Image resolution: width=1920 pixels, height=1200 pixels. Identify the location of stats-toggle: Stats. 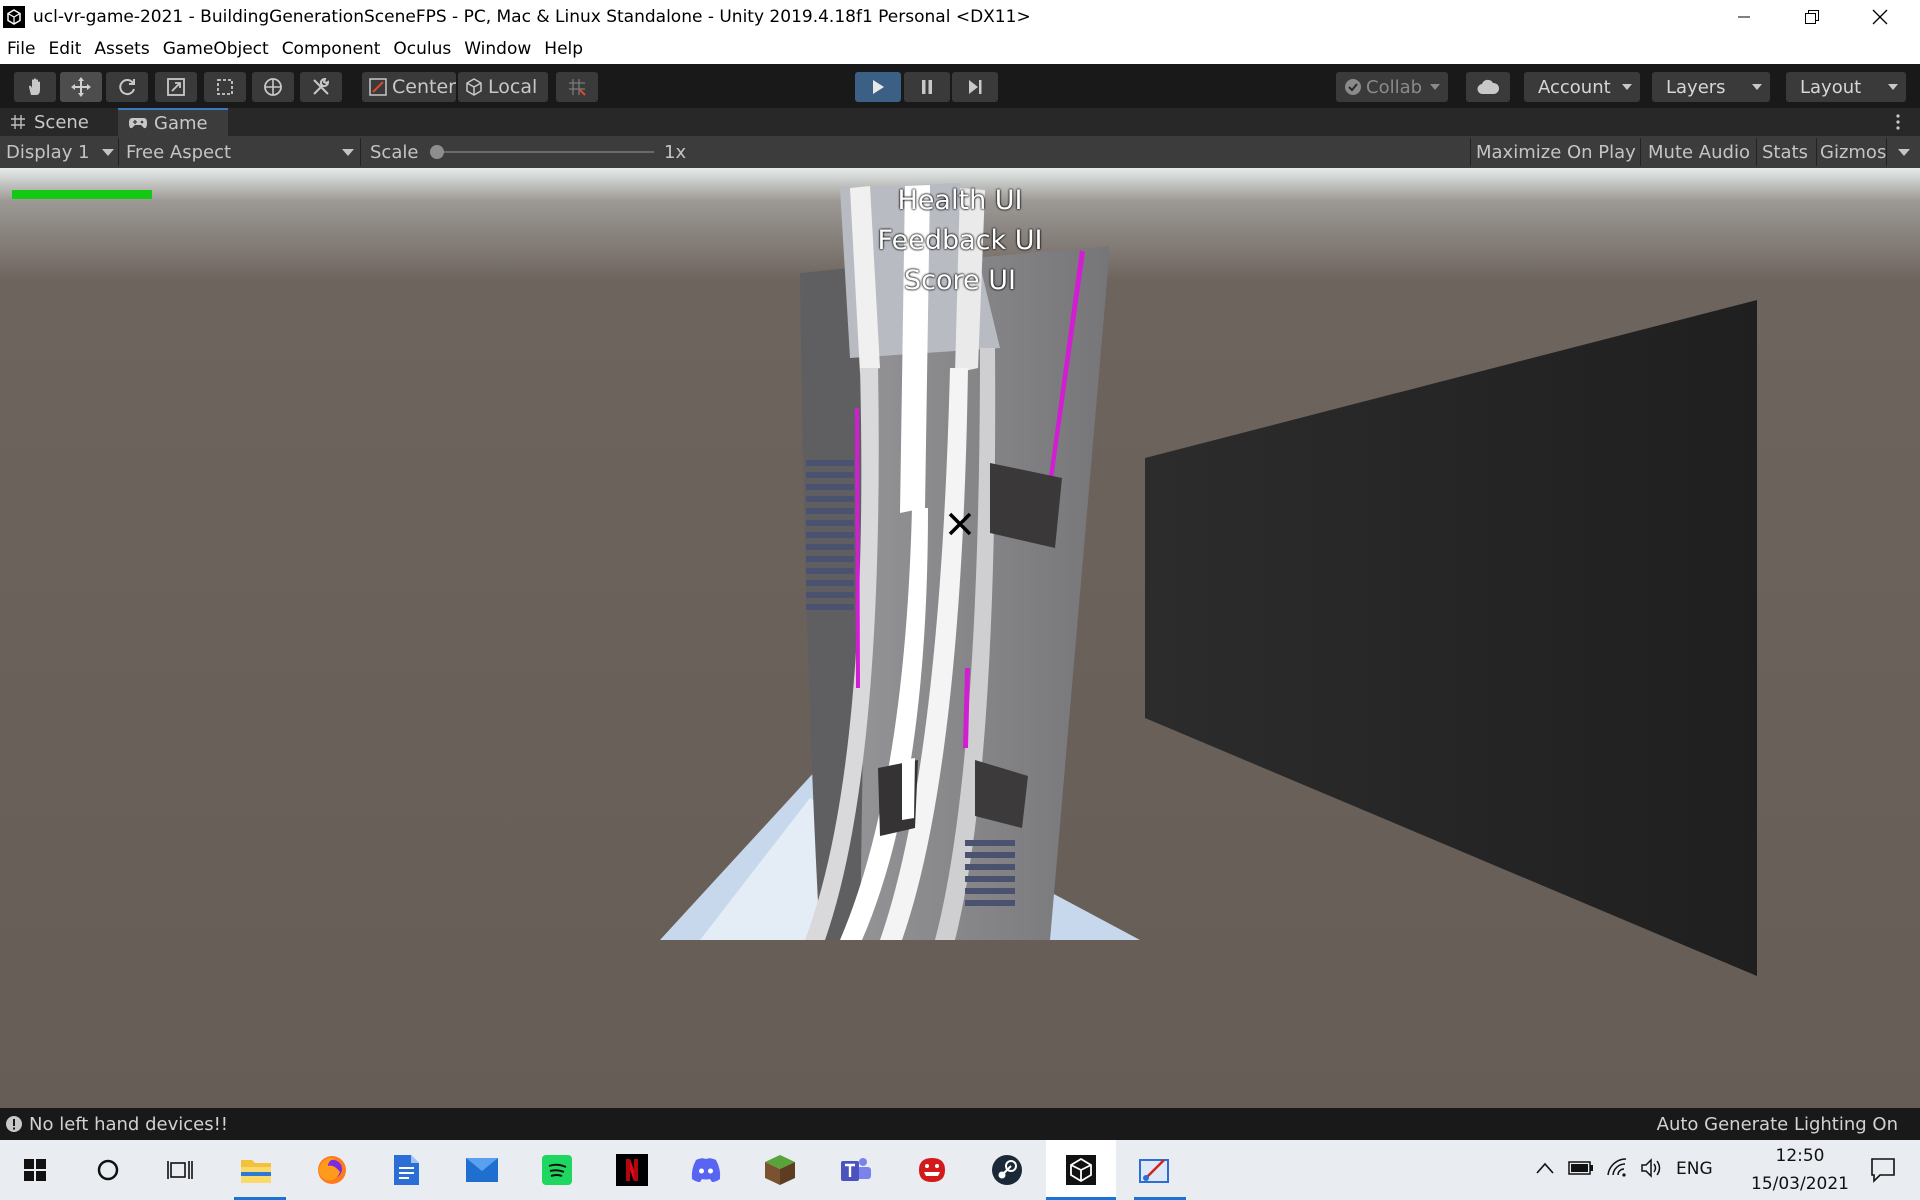
(1785, 152).